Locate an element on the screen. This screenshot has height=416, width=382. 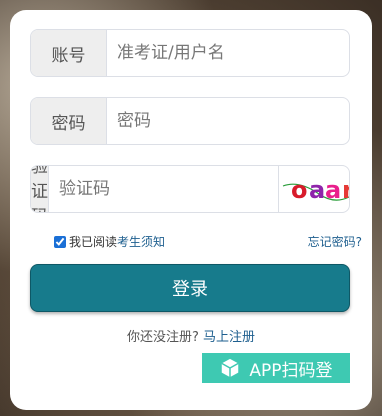
forgot-password-link: 忘记密码? is located at coordinates (335, 241).